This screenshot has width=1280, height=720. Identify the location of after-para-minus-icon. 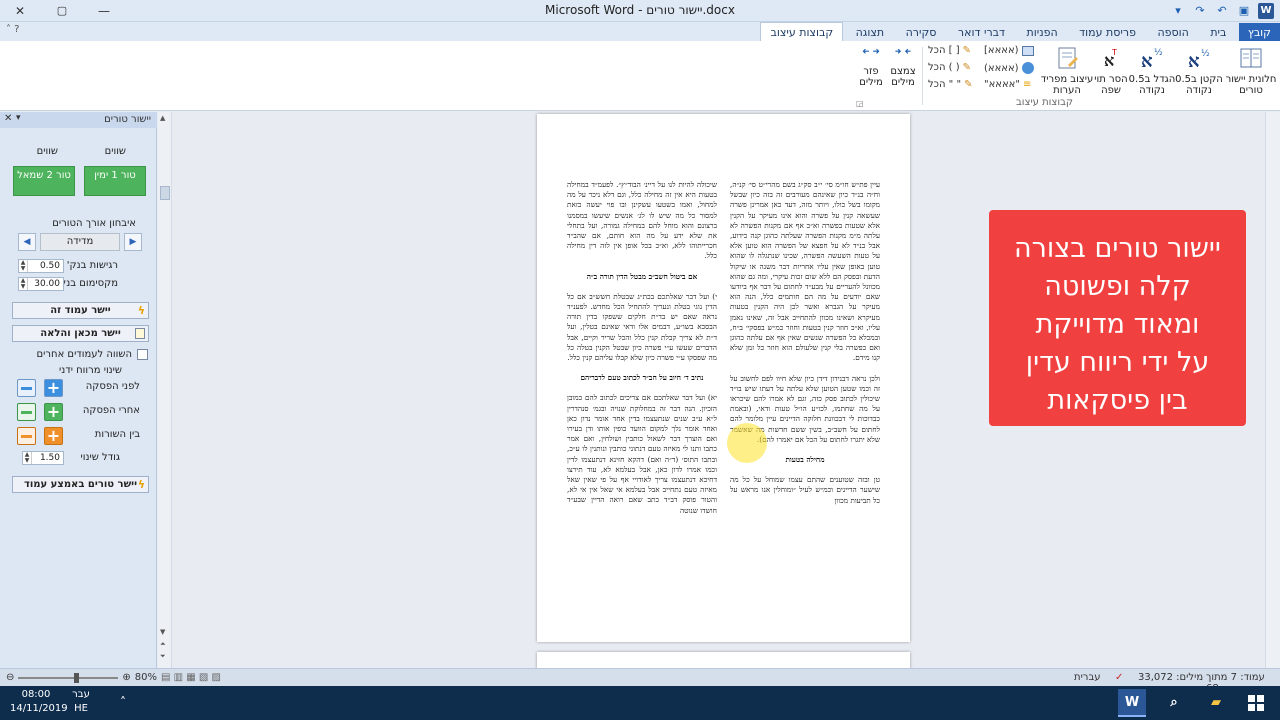
(26, 412).